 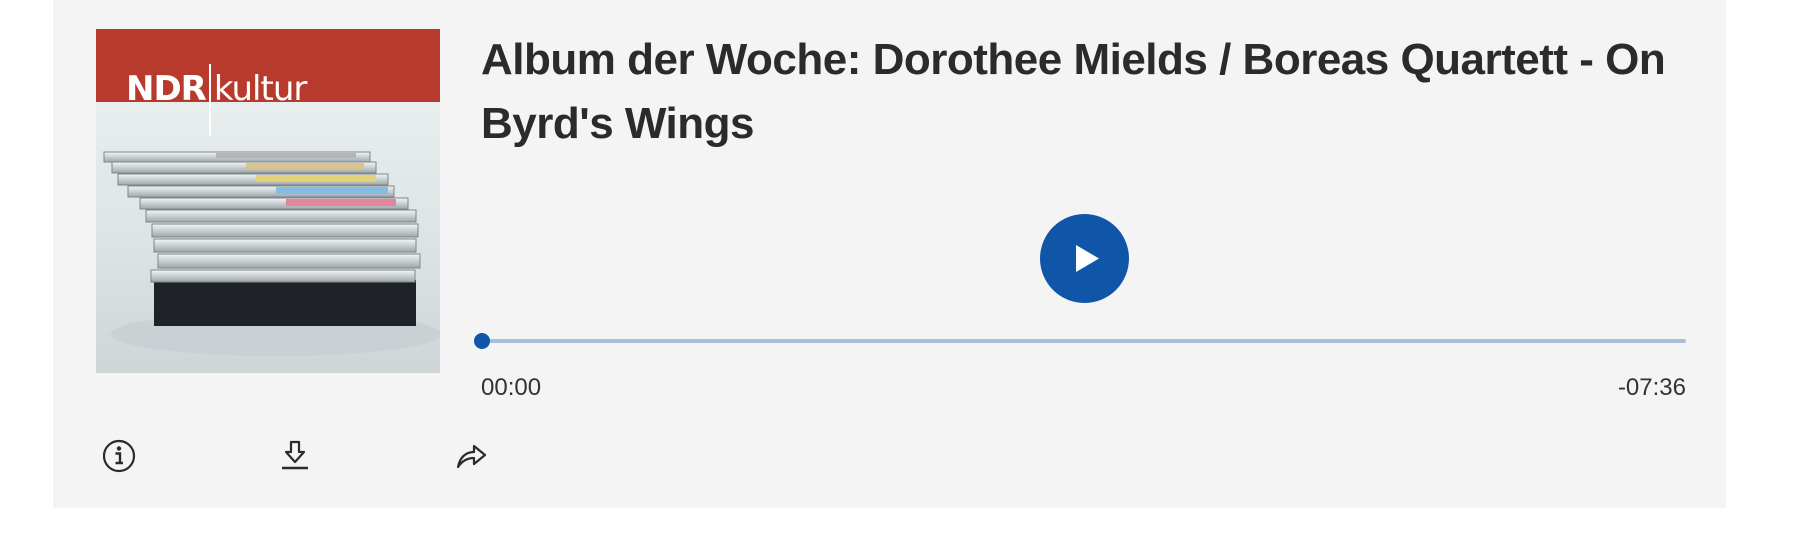 What do you see at coordinates (260, 89) in the screenshot?
I see `logo-channel: kultur` at bounding box center [260, 89].